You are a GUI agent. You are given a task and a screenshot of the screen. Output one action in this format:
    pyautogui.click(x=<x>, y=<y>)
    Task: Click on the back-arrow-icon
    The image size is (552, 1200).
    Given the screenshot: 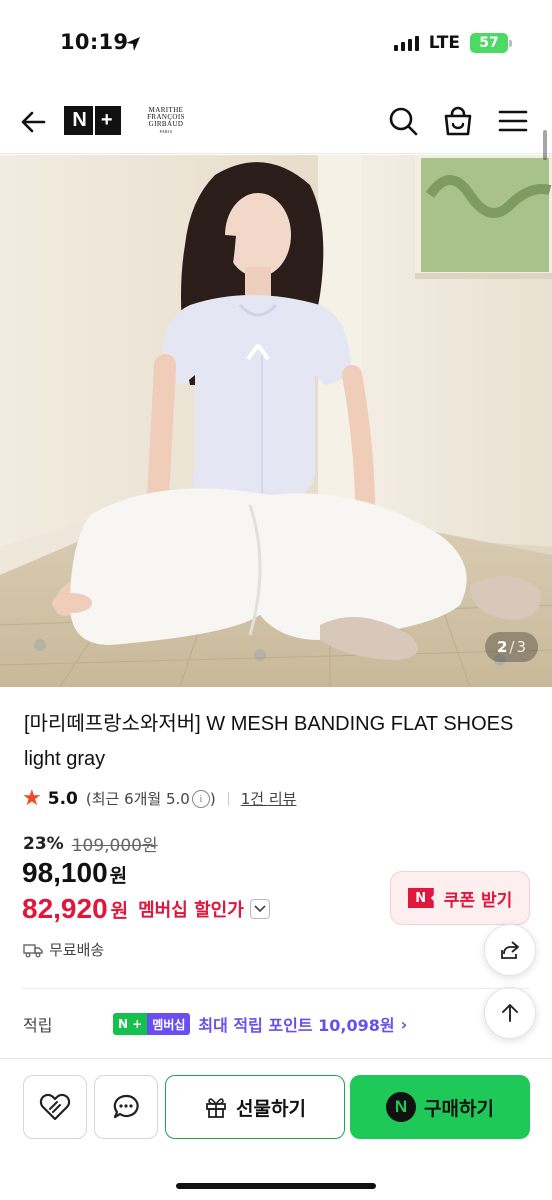 What is the action you would take?
    pyautogui.click(x=34, y=122)
    